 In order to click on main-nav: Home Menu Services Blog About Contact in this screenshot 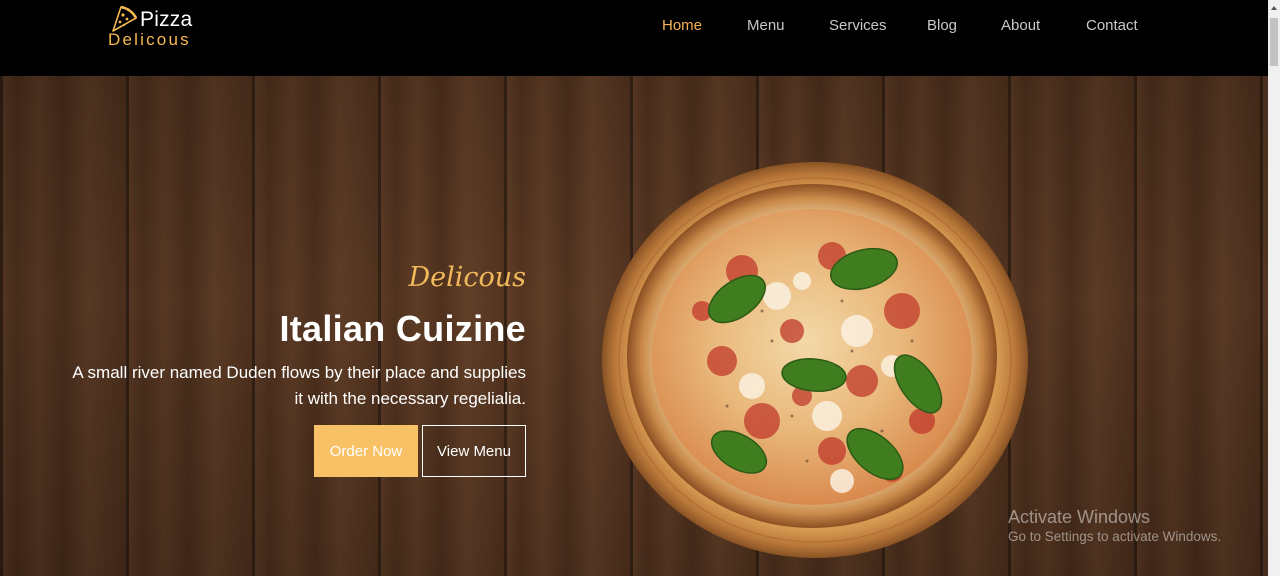, I will do `click(634, 29)`.